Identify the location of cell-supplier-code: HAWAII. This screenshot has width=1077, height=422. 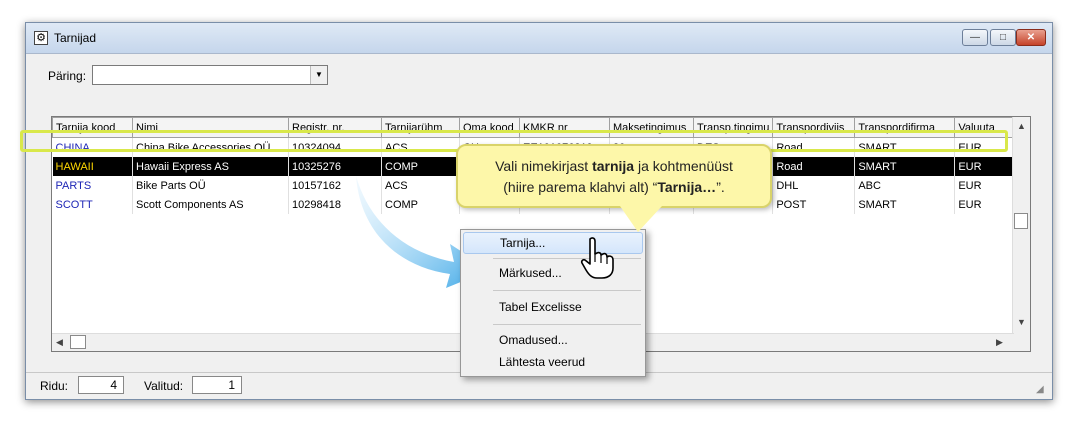
(92, 166).